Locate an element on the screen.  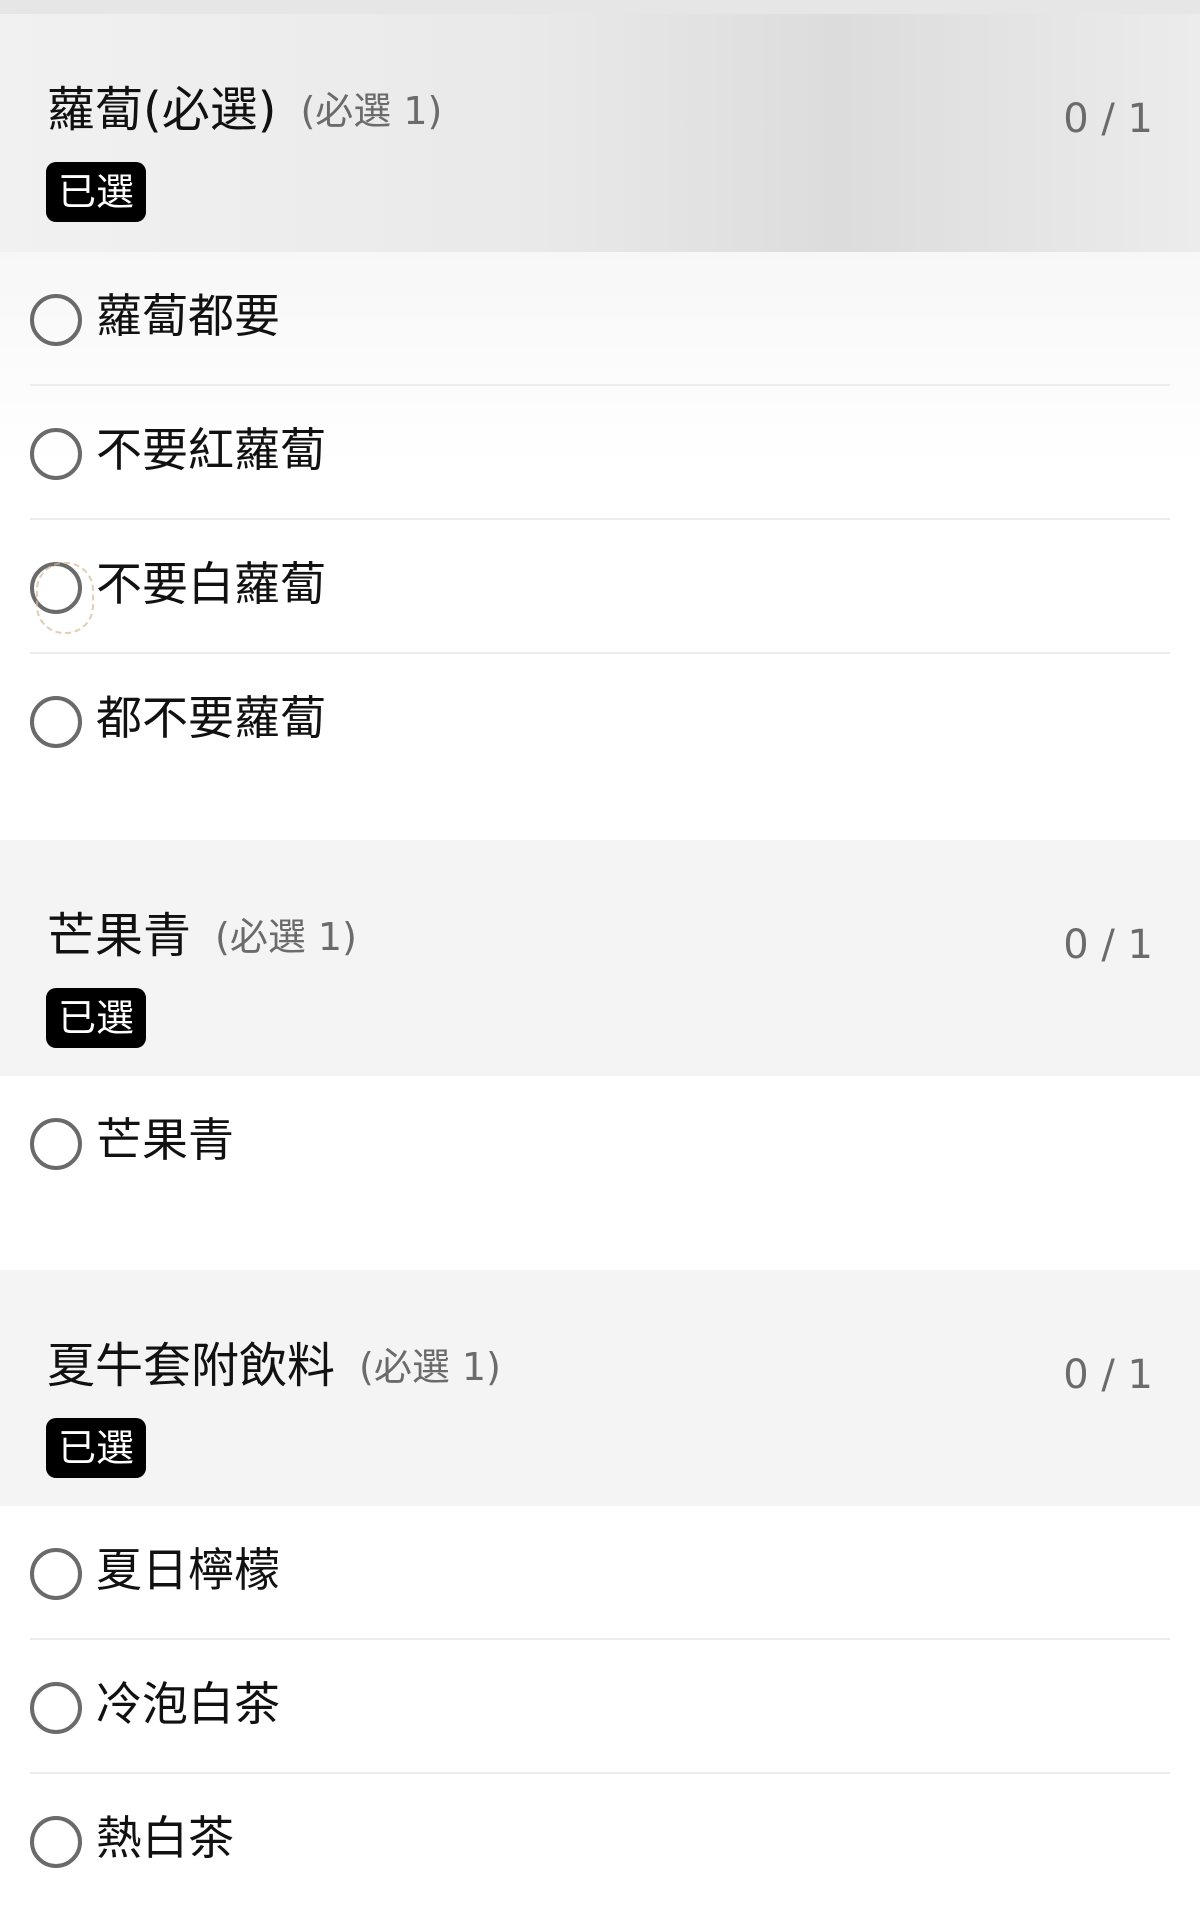
group-name: 夏牛套附飲料 is located at coordinates (191, 1366).